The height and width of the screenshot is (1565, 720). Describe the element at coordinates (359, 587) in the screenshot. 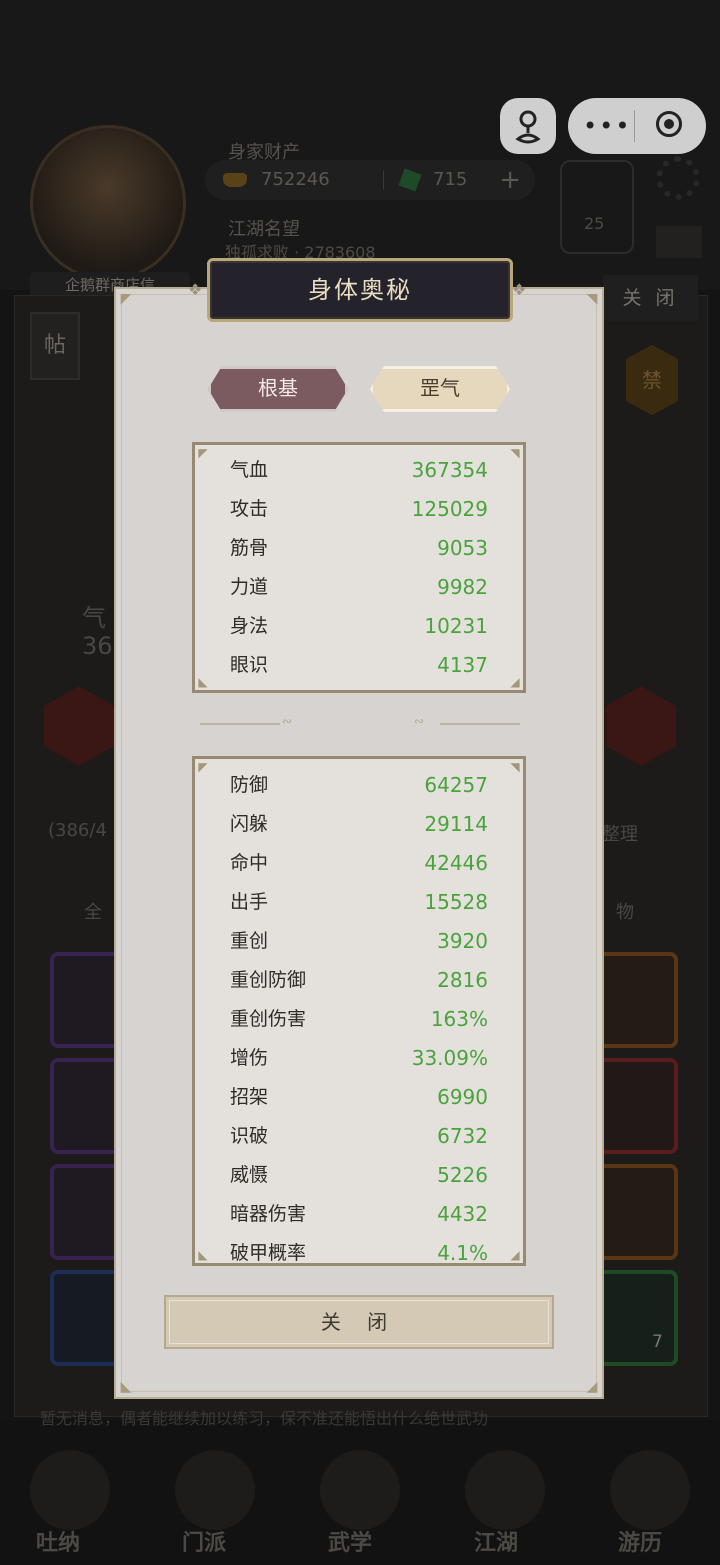

I see `stat-row-strength: 力道 9982` at that location.